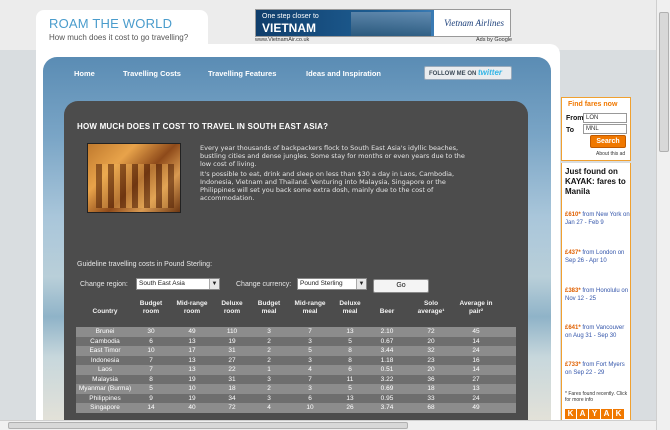 Image resolution: width=670 pixels, height=430 pixels. I want to click on ads-by-google-link: Ads by Google, so click(494, 40).